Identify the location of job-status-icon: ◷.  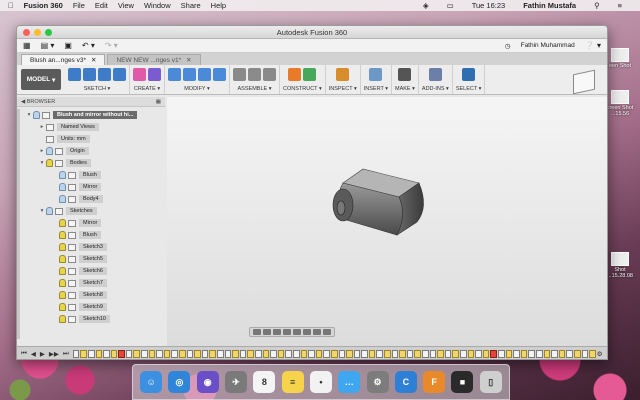
(508, 46).